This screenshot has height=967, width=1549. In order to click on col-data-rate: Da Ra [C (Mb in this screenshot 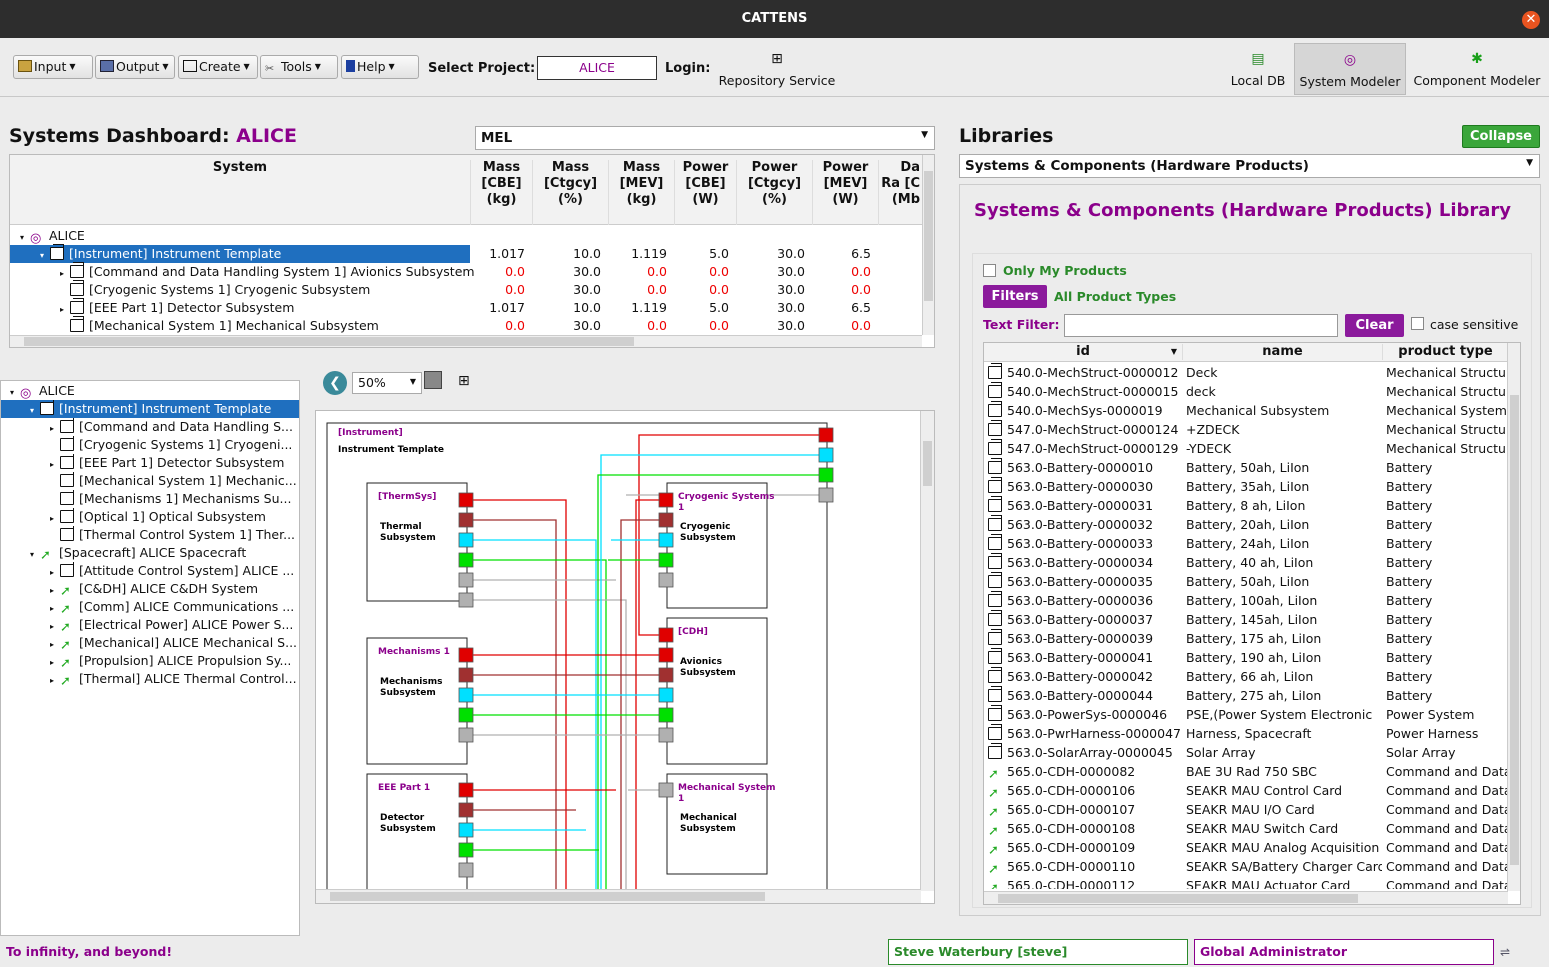, I will do `click(900, 192)`.